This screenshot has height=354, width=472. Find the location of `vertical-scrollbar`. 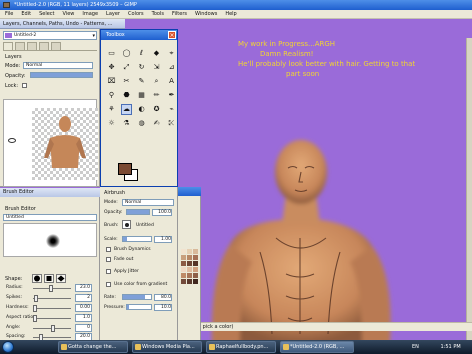

vertical-scrollbar is located at coordinates (469, 189).